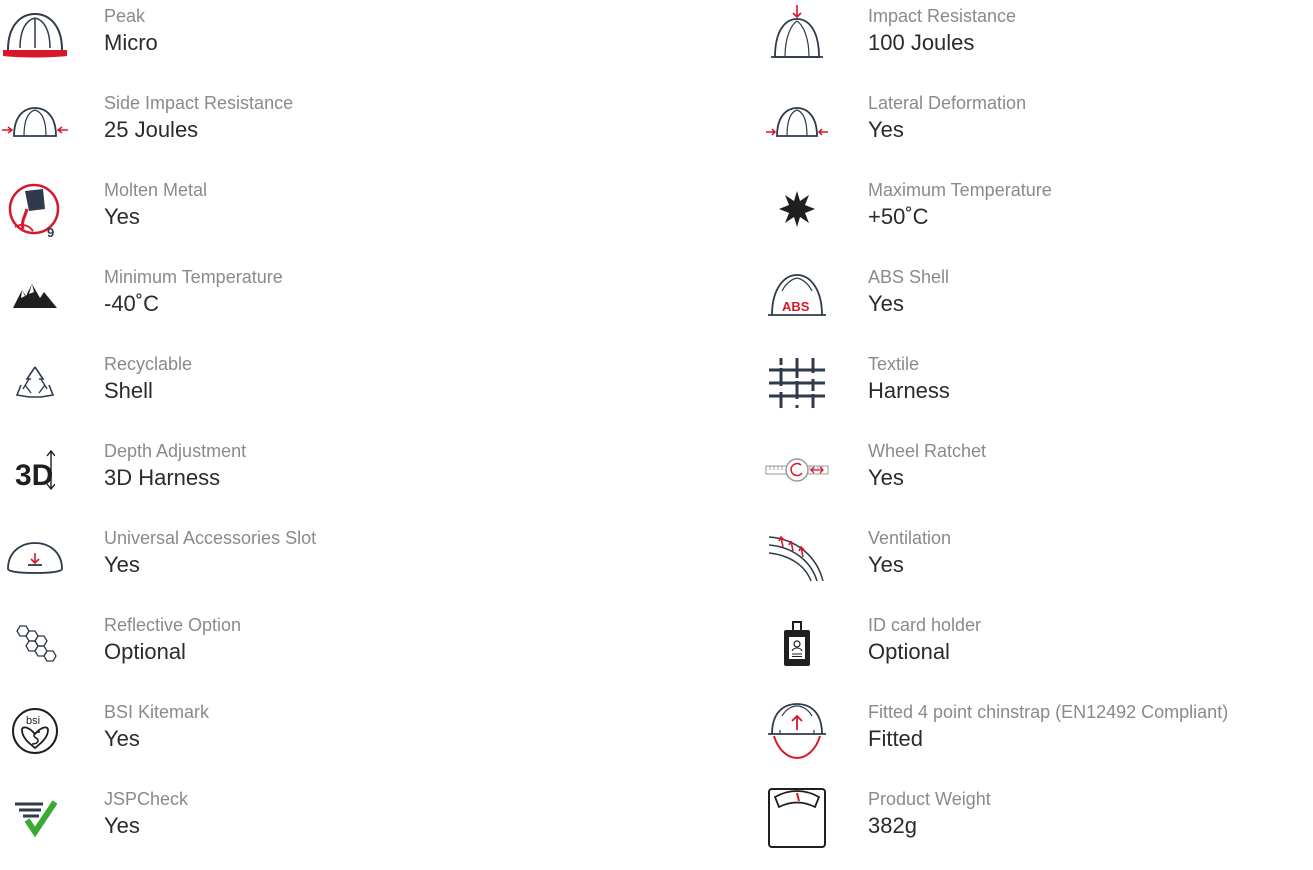 The height and width of the screenshot is (870, 1313). I want to click on textile-weave-icon, so click(797, 383).